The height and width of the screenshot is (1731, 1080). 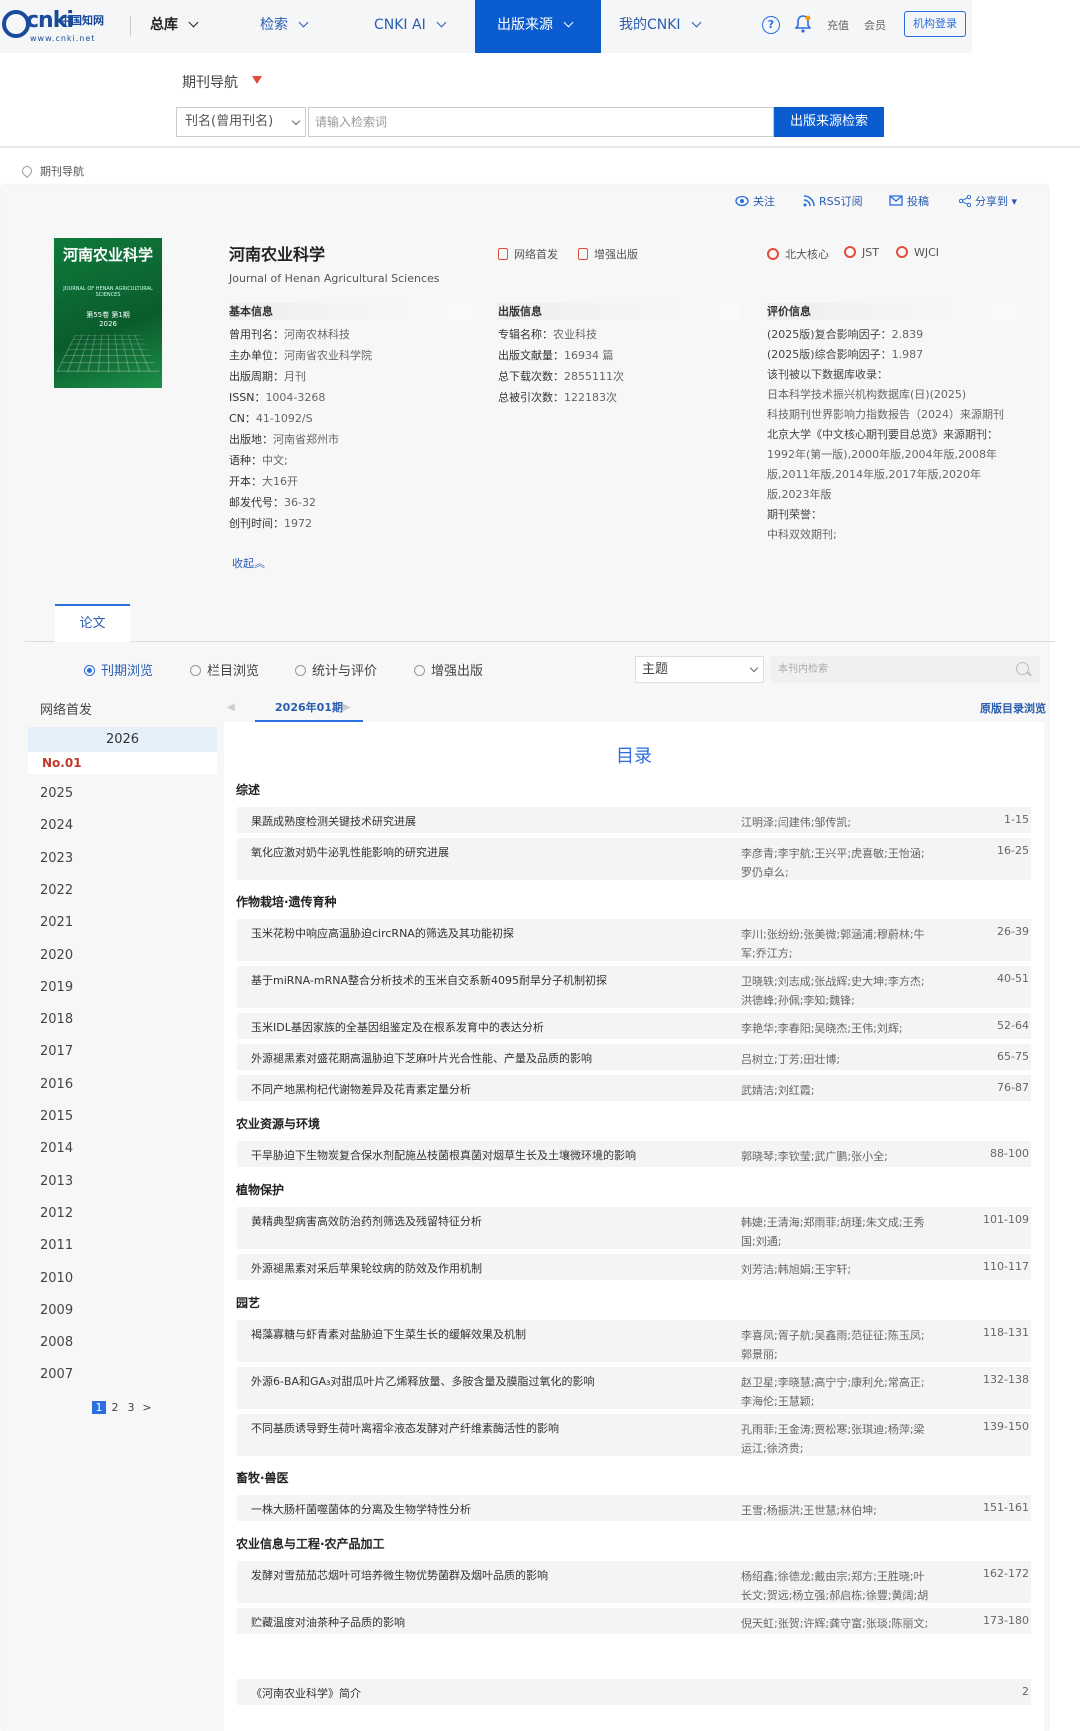 I want to click on nav-cnki-ai: CNKI AI, so click(x=410, y=26).